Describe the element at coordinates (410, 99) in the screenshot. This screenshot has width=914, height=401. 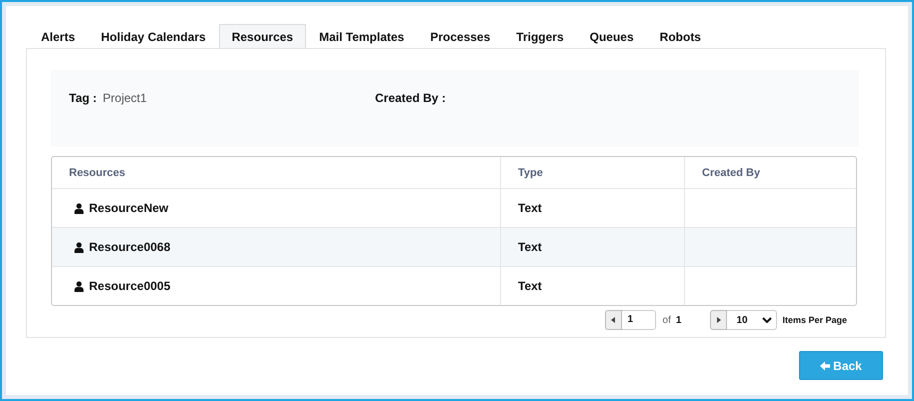
I see `created-by-label: Created By :` at that location.